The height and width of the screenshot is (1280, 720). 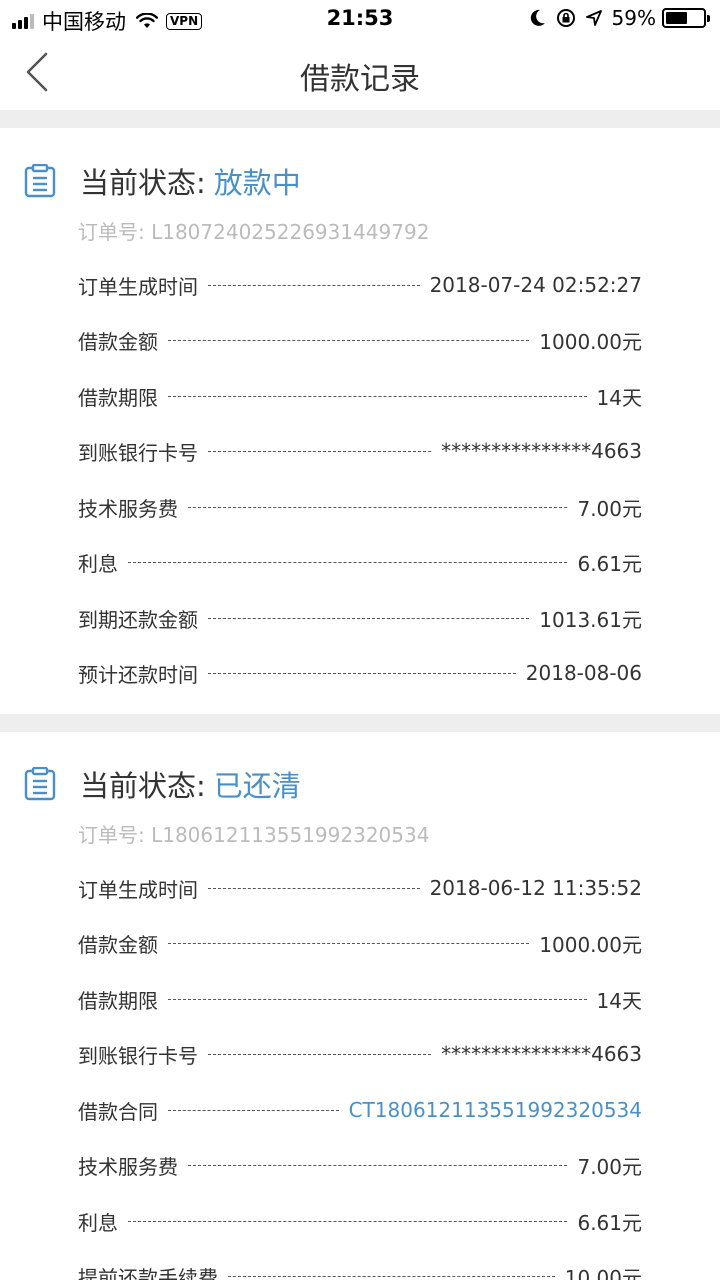 What do you see at coordinates (686, 18) in the screenshot?
I see `battery-icon` at bounding box center [686, 18].